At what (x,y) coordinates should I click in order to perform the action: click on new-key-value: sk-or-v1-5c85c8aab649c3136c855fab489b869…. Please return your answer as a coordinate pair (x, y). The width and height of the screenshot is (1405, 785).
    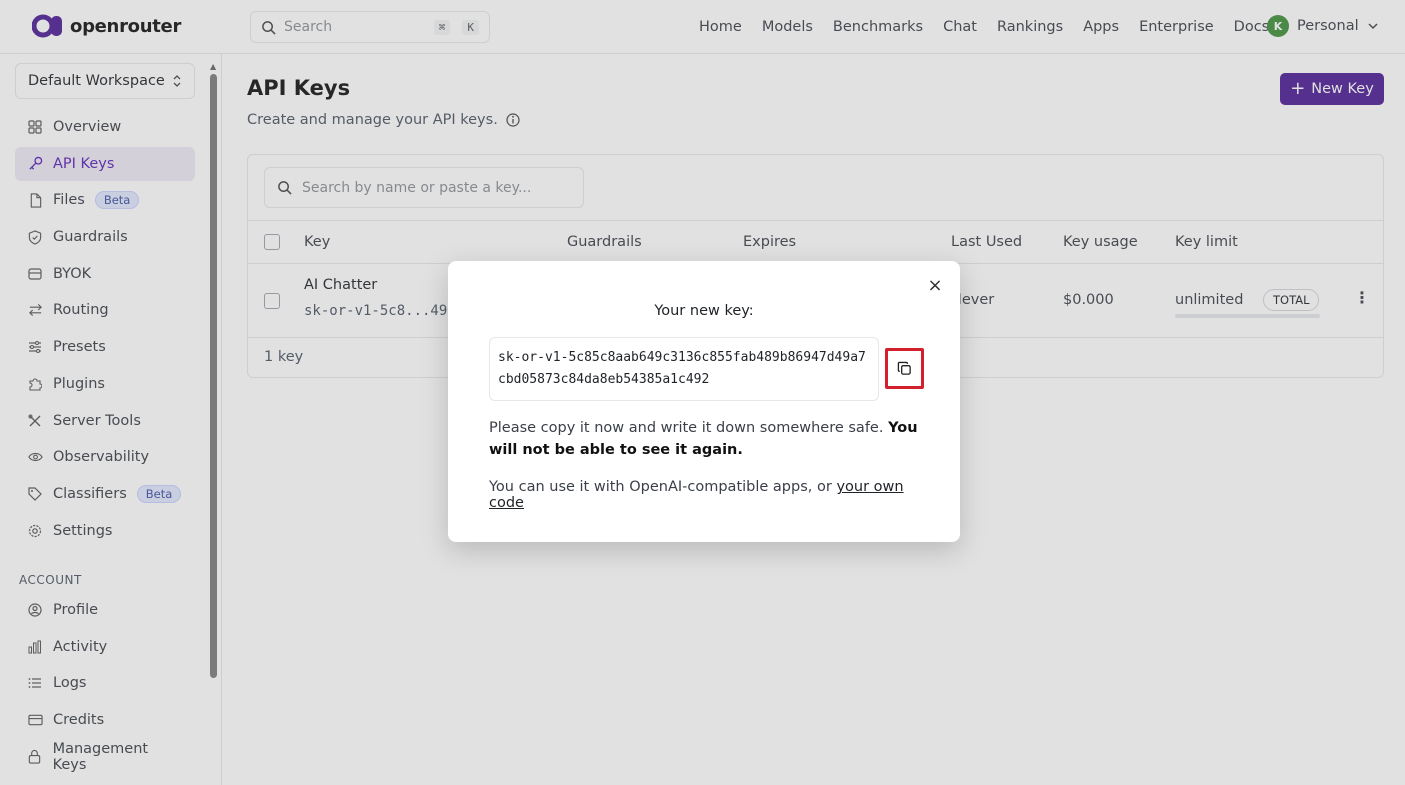
    Looking at the image, I should click on (684, 369).